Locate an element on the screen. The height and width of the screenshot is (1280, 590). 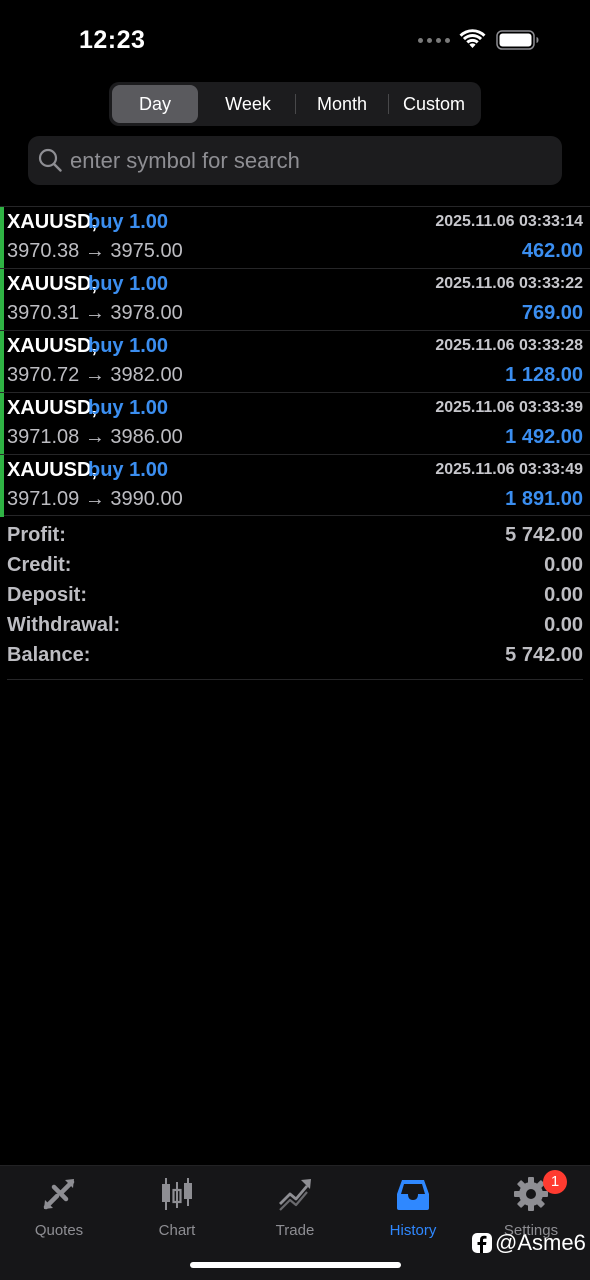
close-price: 3990.00 is located at coordinates (146, 499).